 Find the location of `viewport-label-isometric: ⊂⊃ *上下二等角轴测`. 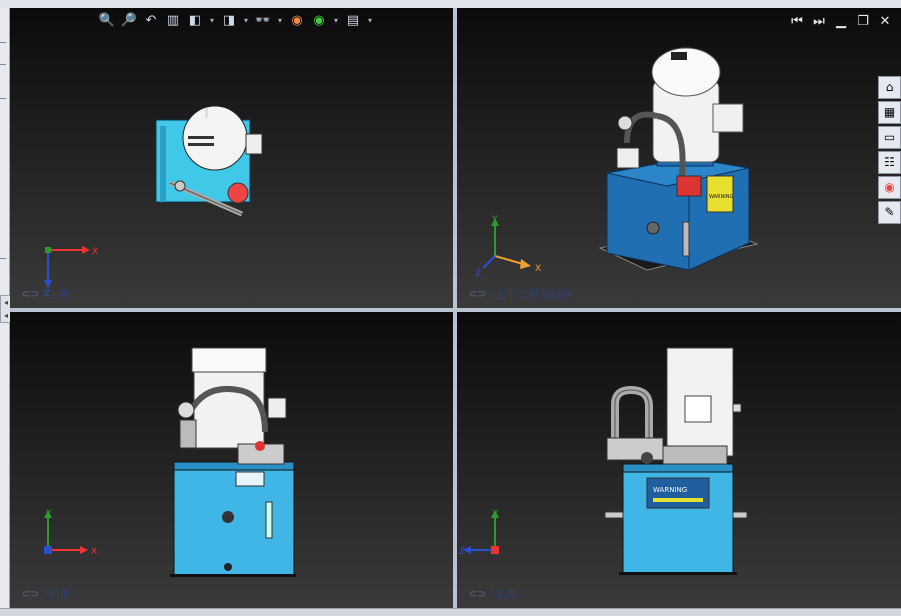

viewport-label-isometric: ⊂⊃ *上下二等角轴测 is located at coordinates (520, 294).